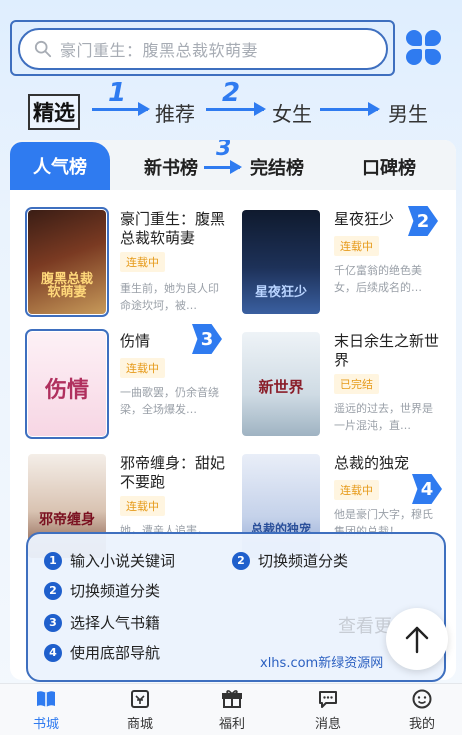 The width and height of the screenshot is (462, 735). Describe the element at coordinates (175, 112) in the screenshot. I see `channel-recommend: 推荐` at that location.